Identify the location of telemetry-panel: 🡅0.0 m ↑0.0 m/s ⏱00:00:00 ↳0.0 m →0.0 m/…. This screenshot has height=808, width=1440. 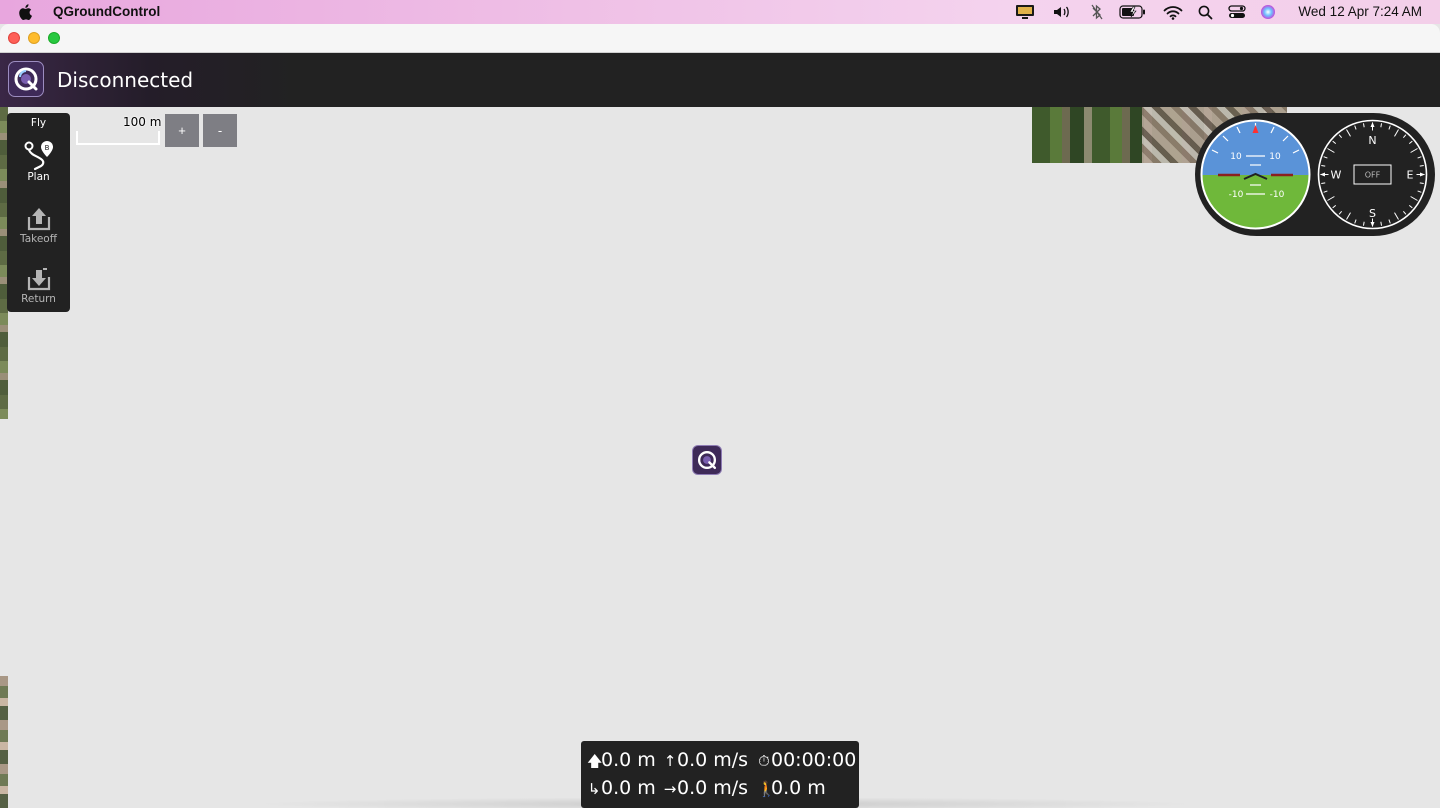
(720, 774).